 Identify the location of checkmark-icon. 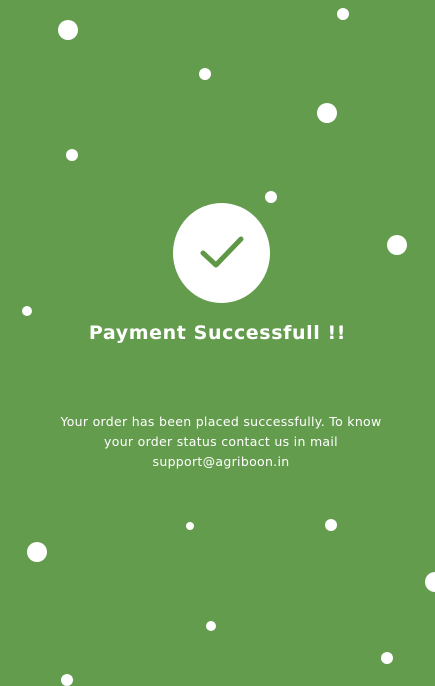
(221, 252).